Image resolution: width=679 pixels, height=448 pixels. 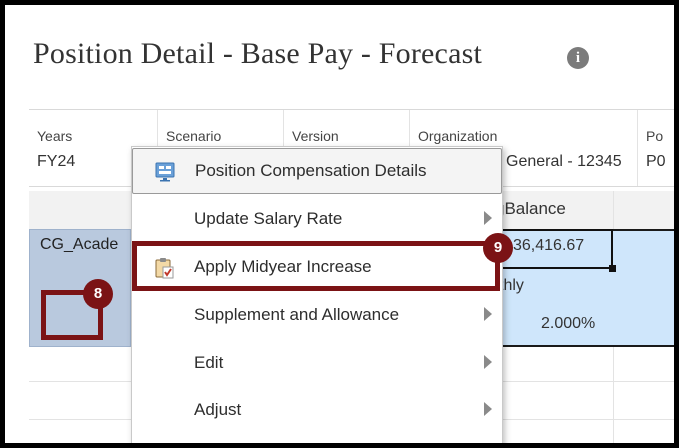 I want to click on step-9-badge: 9, so click(x=498, y=248).